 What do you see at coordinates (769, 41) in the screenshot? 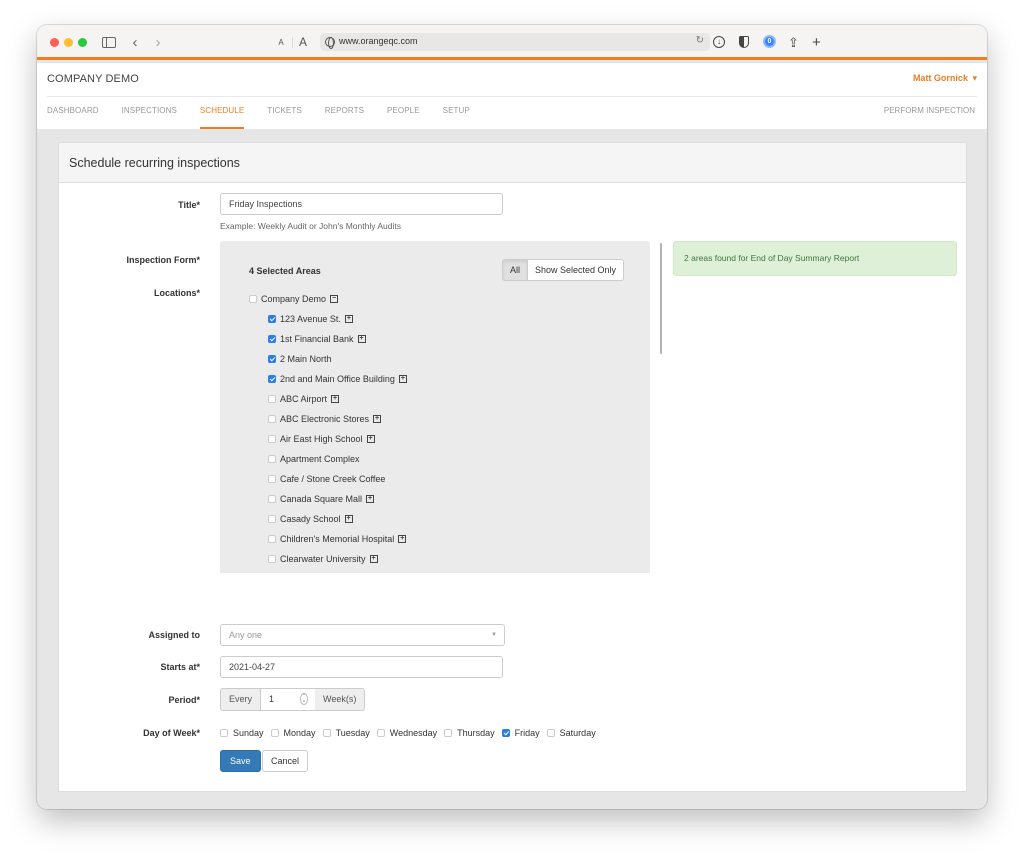
I see `password-manager-icon: 0` at bounding box center [769, 41].